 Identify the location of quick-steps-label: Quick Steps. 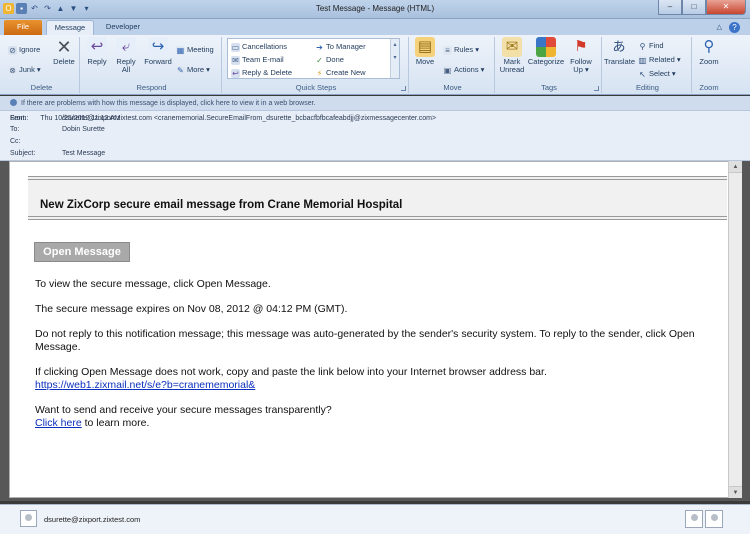
(316, 87).